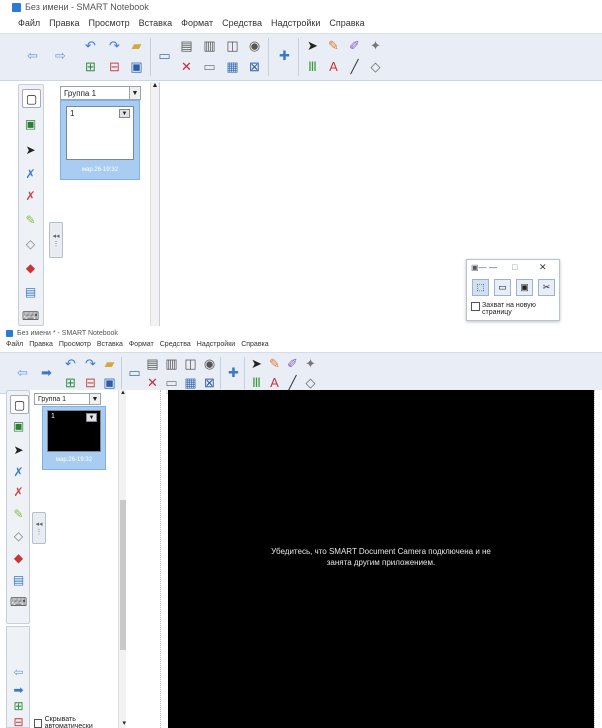  I want to click on rail-delete-page-icon: ⊟, so click(18, 720).